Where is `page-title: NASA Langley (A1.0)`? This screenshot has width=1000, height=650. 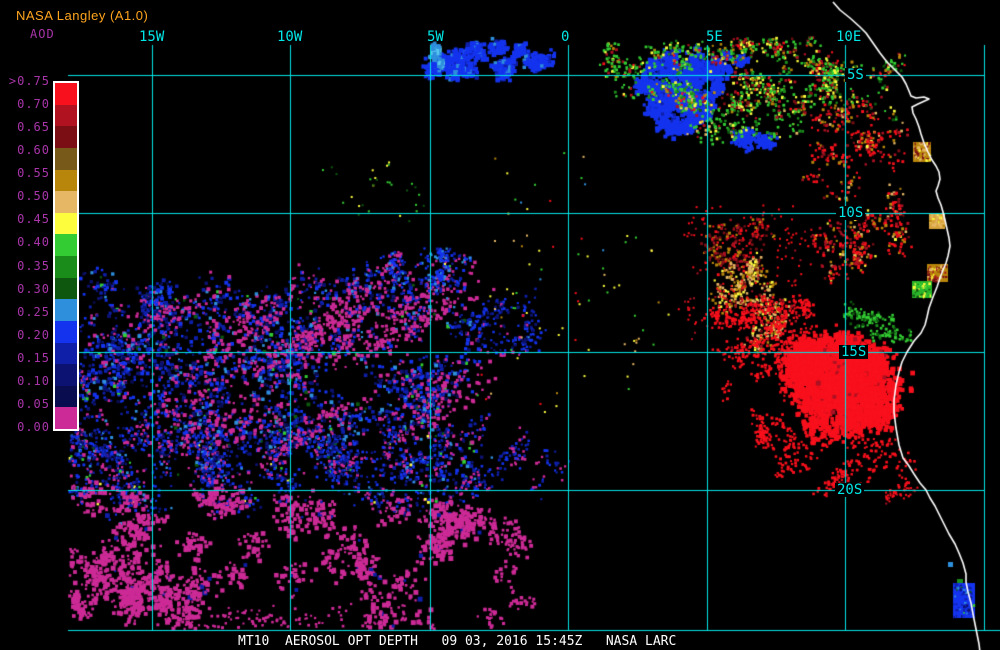
page-title: NASA Langley (A1.0) is located at coordinates (82, 15).